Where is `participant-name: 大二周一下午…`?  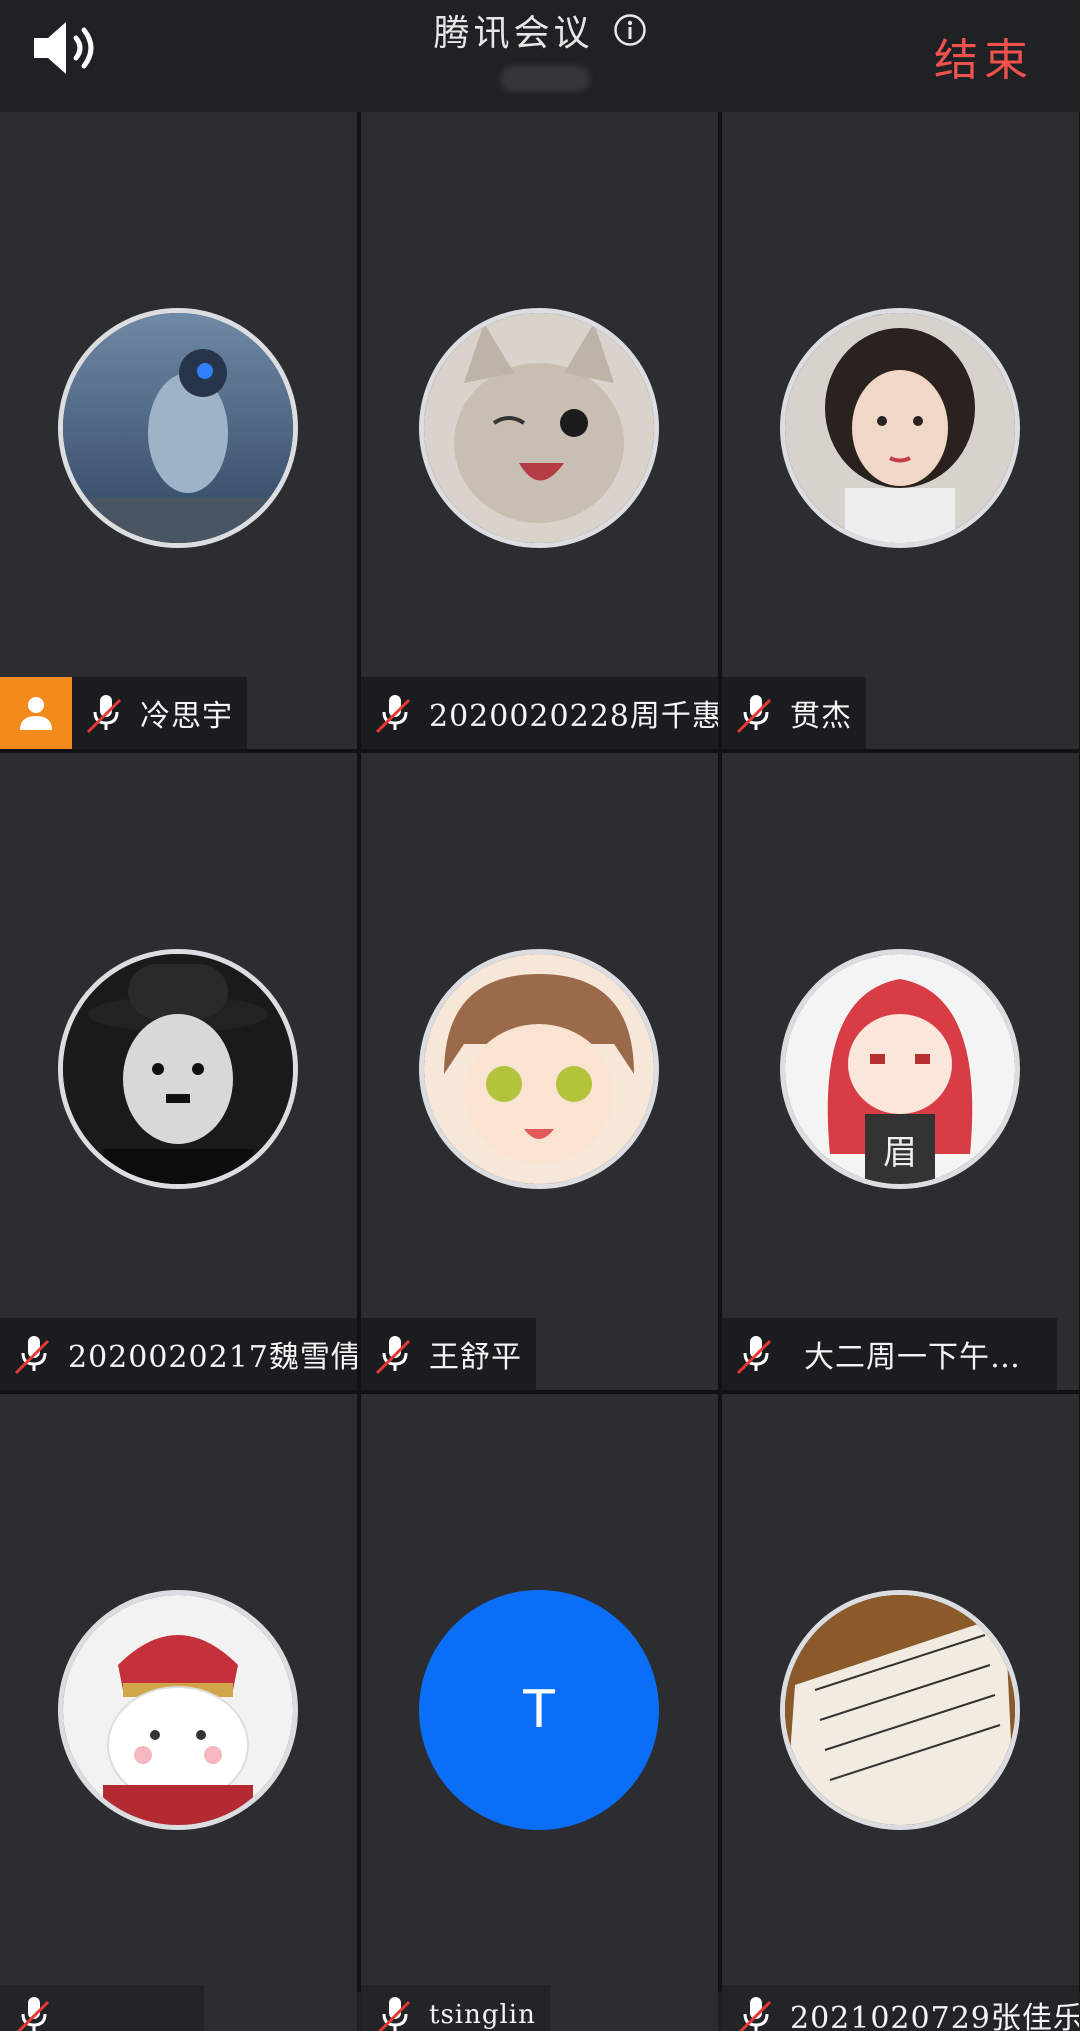
participant-name: 大二周一下午… is located at coordinates (912, 1357).